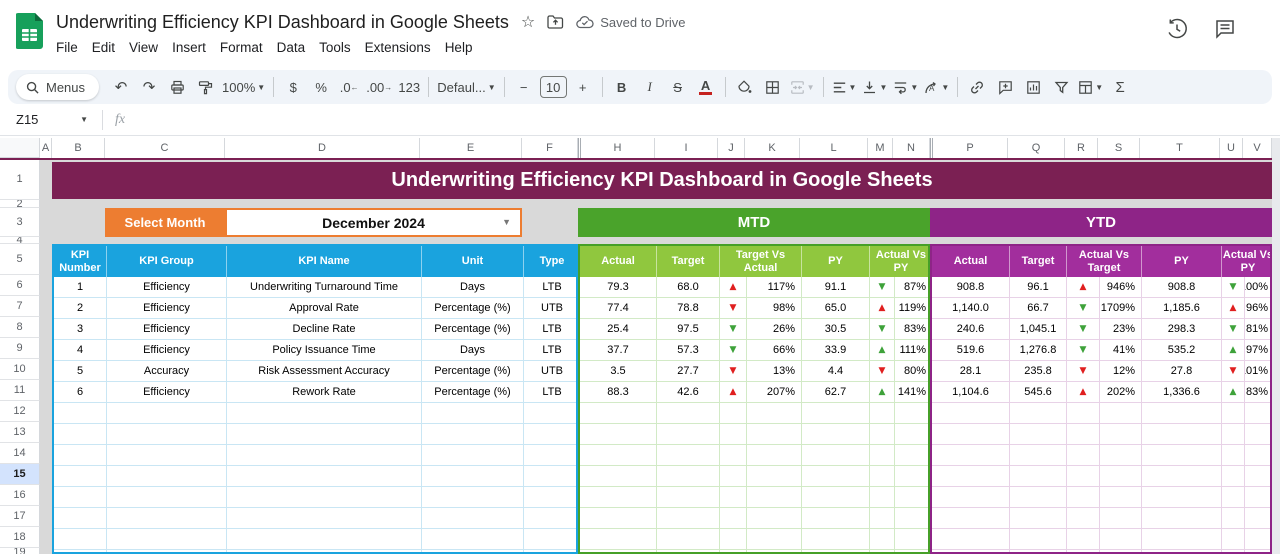 This screenshot has height=554, width=1280. Describe the element at coordinates (324, 392) in the screenshot. I see `kpi-cell: Rework Rate` at that location.